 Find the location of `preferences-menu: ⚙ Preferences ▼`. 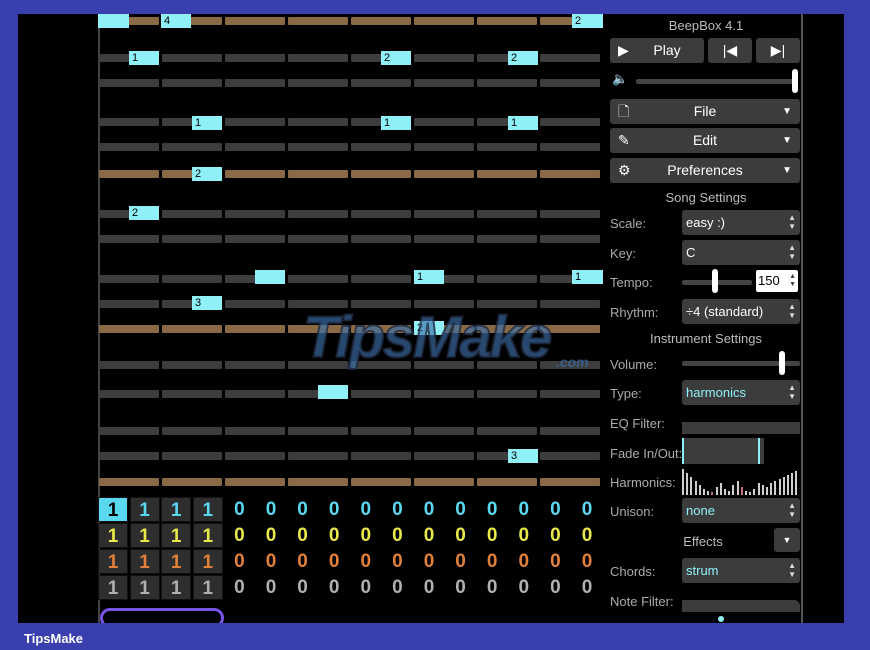

preferences-menu: ⚙ Preferences ▼ is located at coordinates (705, 170).